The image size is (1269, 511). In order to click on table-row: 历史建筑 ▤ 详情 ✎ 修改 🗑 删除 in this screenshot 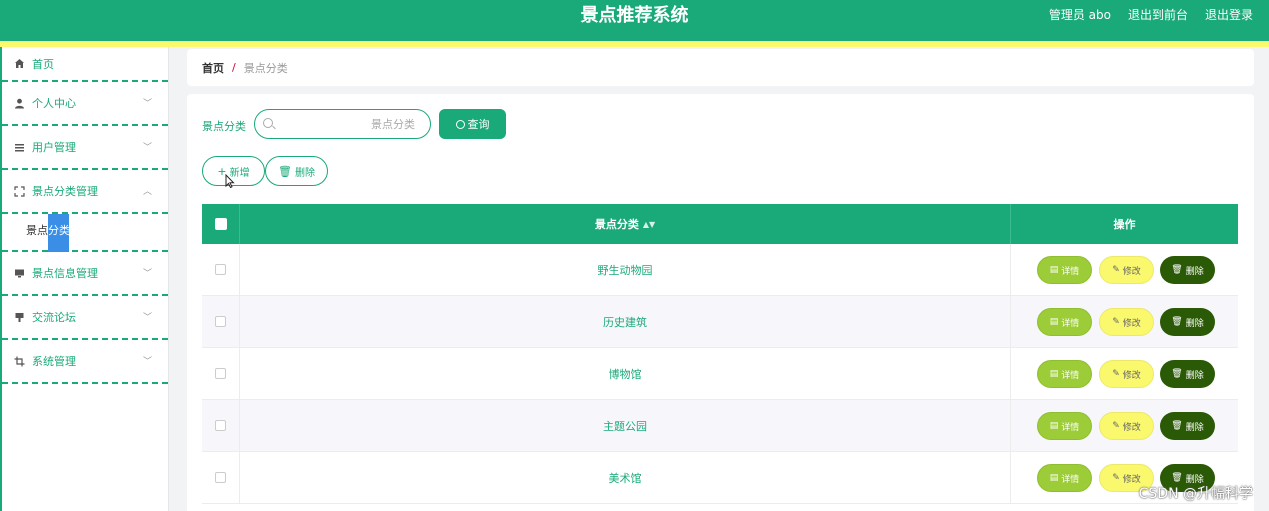, I will do `click(720, 322)`.